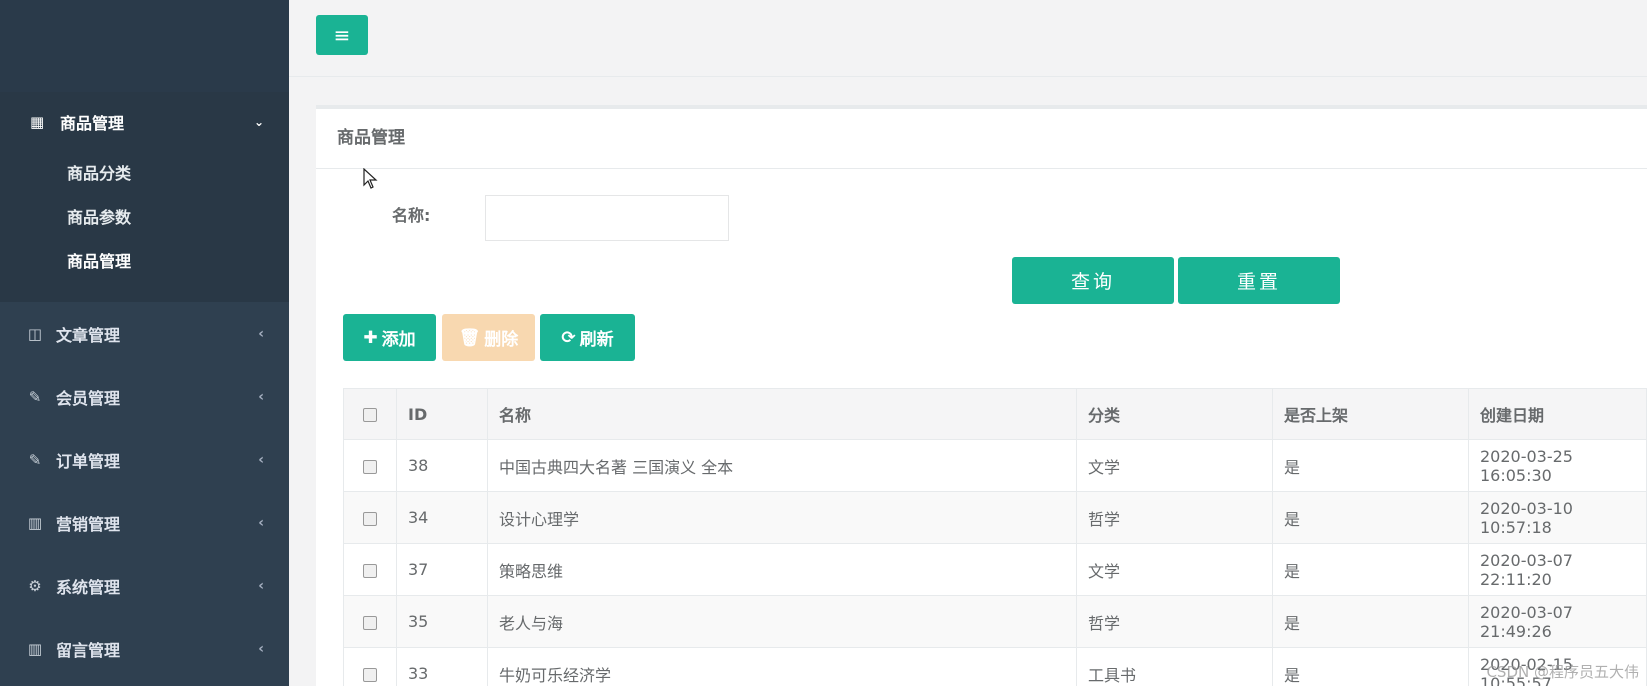  Describe the element at coordinates (1562, 672) in the screenshot. I see `watermark: CSDN @程序员五大伟` at that location.